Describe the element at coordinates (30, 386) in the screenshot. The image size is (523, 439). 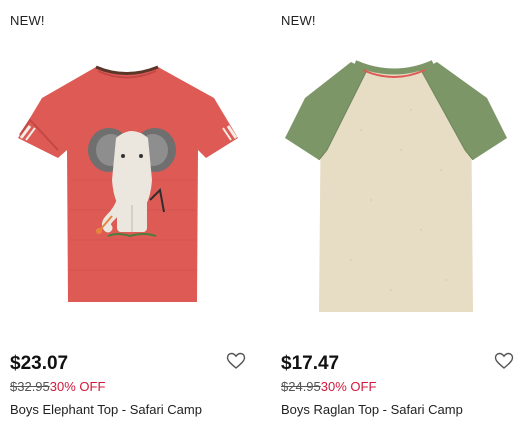
I see `original-price: $32.95` at that location.